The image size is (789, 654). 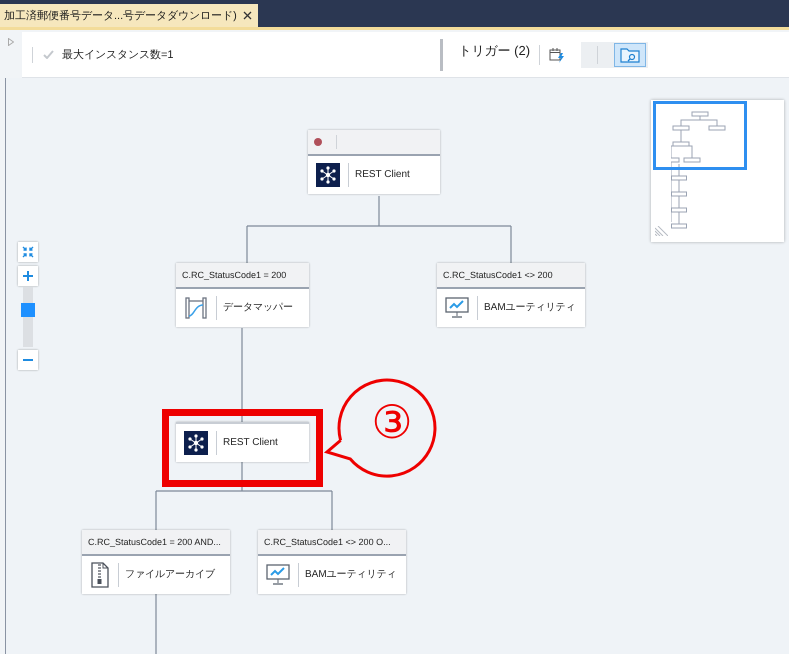 I want to click on check-icon, so click(x=48, y=54).